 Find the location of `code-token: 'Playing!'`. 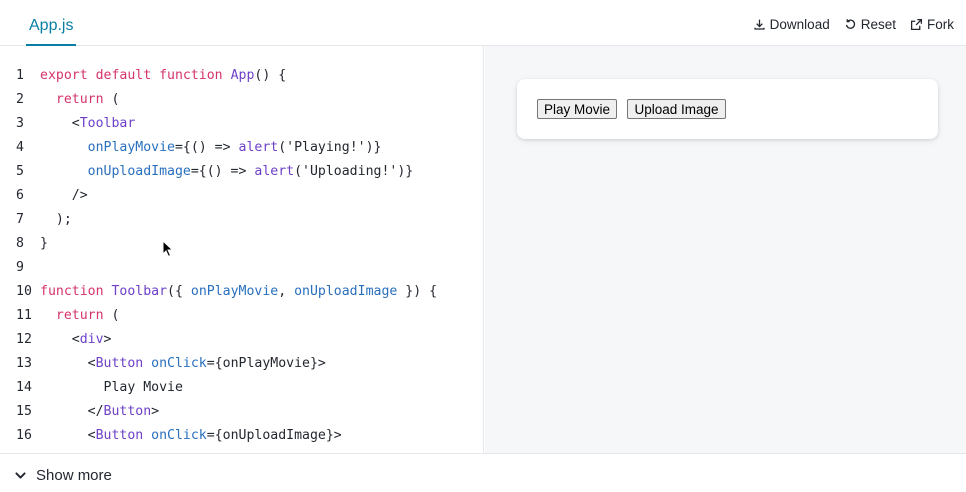

code-token: 'Playing!' is located at coordinates (326, 147).